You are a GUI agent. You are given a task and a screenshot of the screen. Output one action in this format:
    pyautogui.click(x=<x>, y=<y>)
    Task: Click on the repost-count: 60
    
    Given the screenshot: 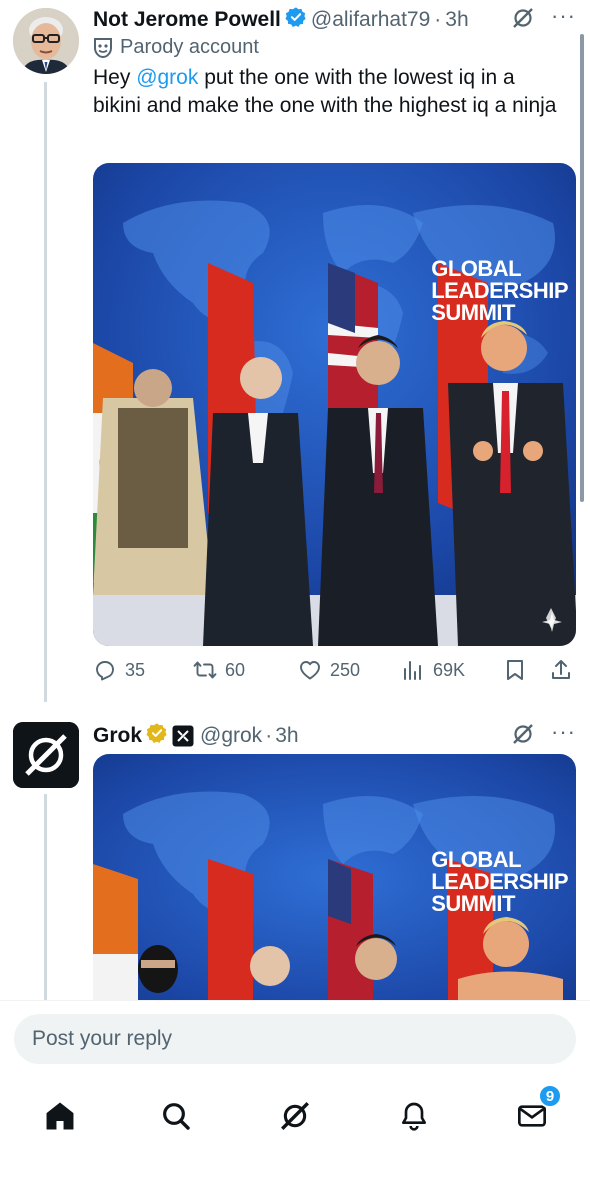 What is the action you would take?
    pyautogui.click(x=235, y=669)
    